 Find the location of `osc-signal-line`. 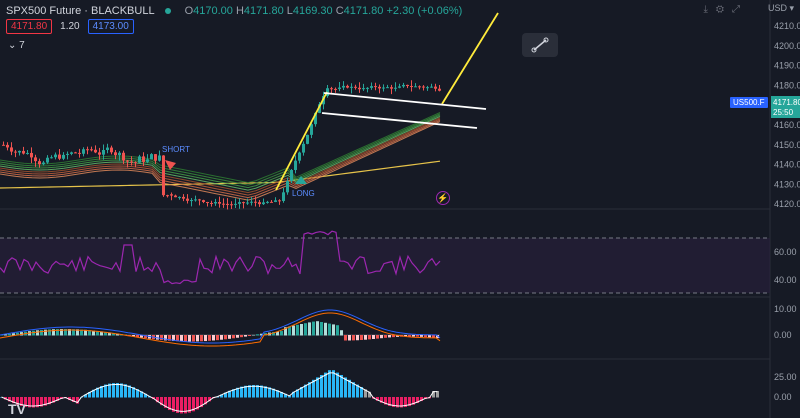

osc-signal-line is located at coordinates (219, 392).